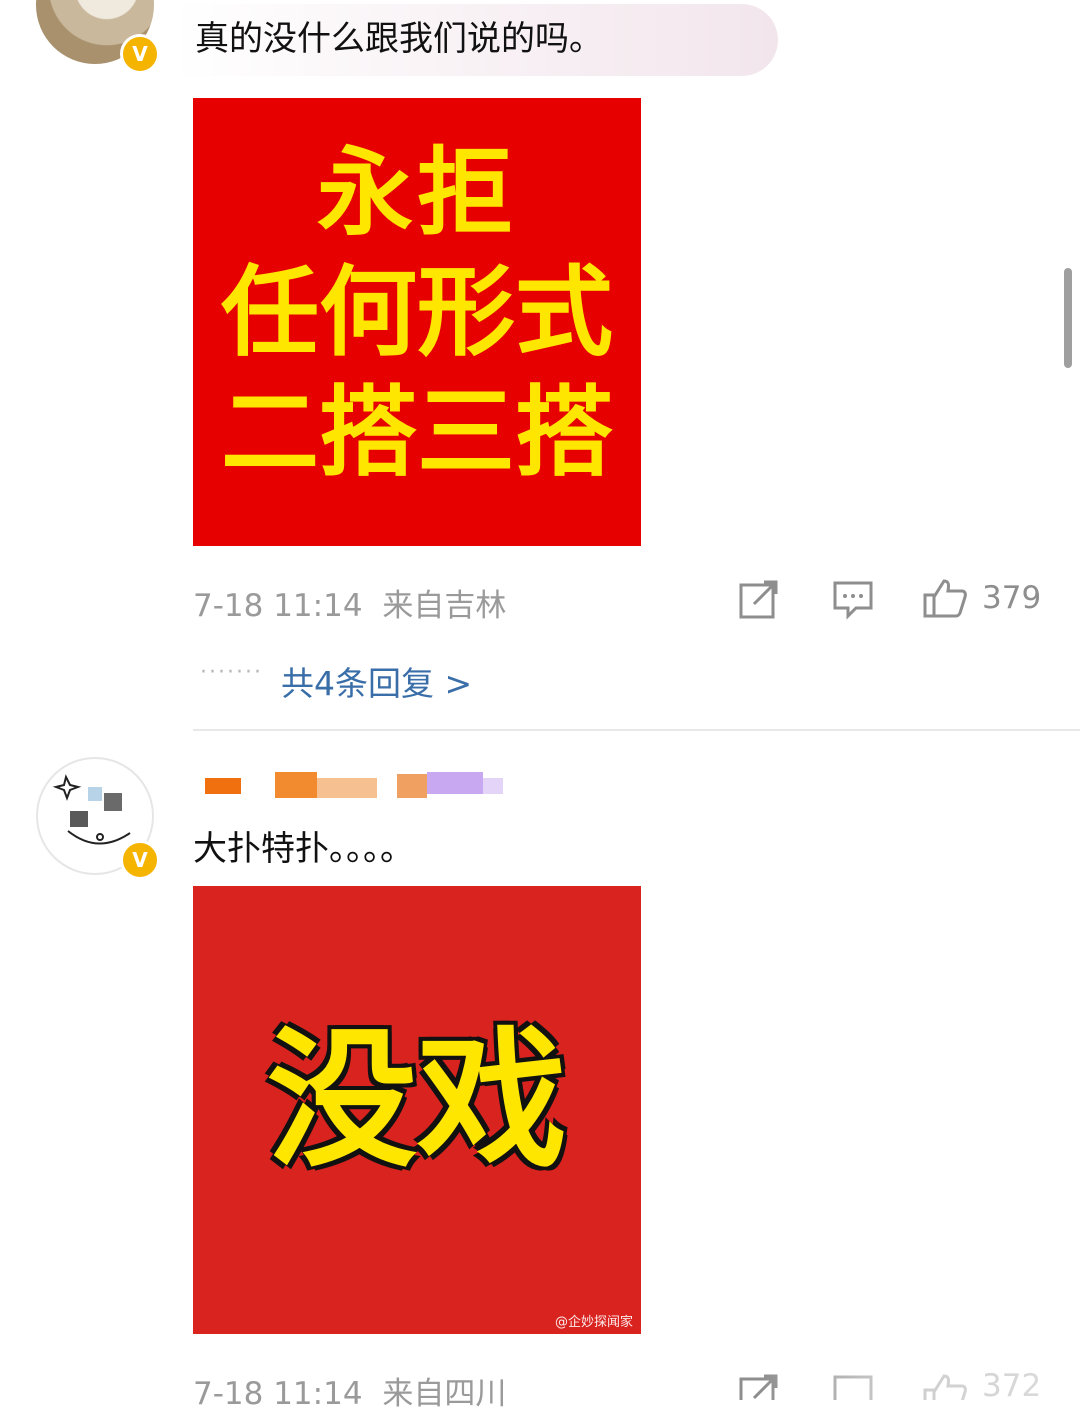 The width and height of the screenshot is (1080, 1413). What do you see at coordinates (444, 606) in the screenshot?
I see `comment-location: 来自吉林` at bounding box center [444, 606].